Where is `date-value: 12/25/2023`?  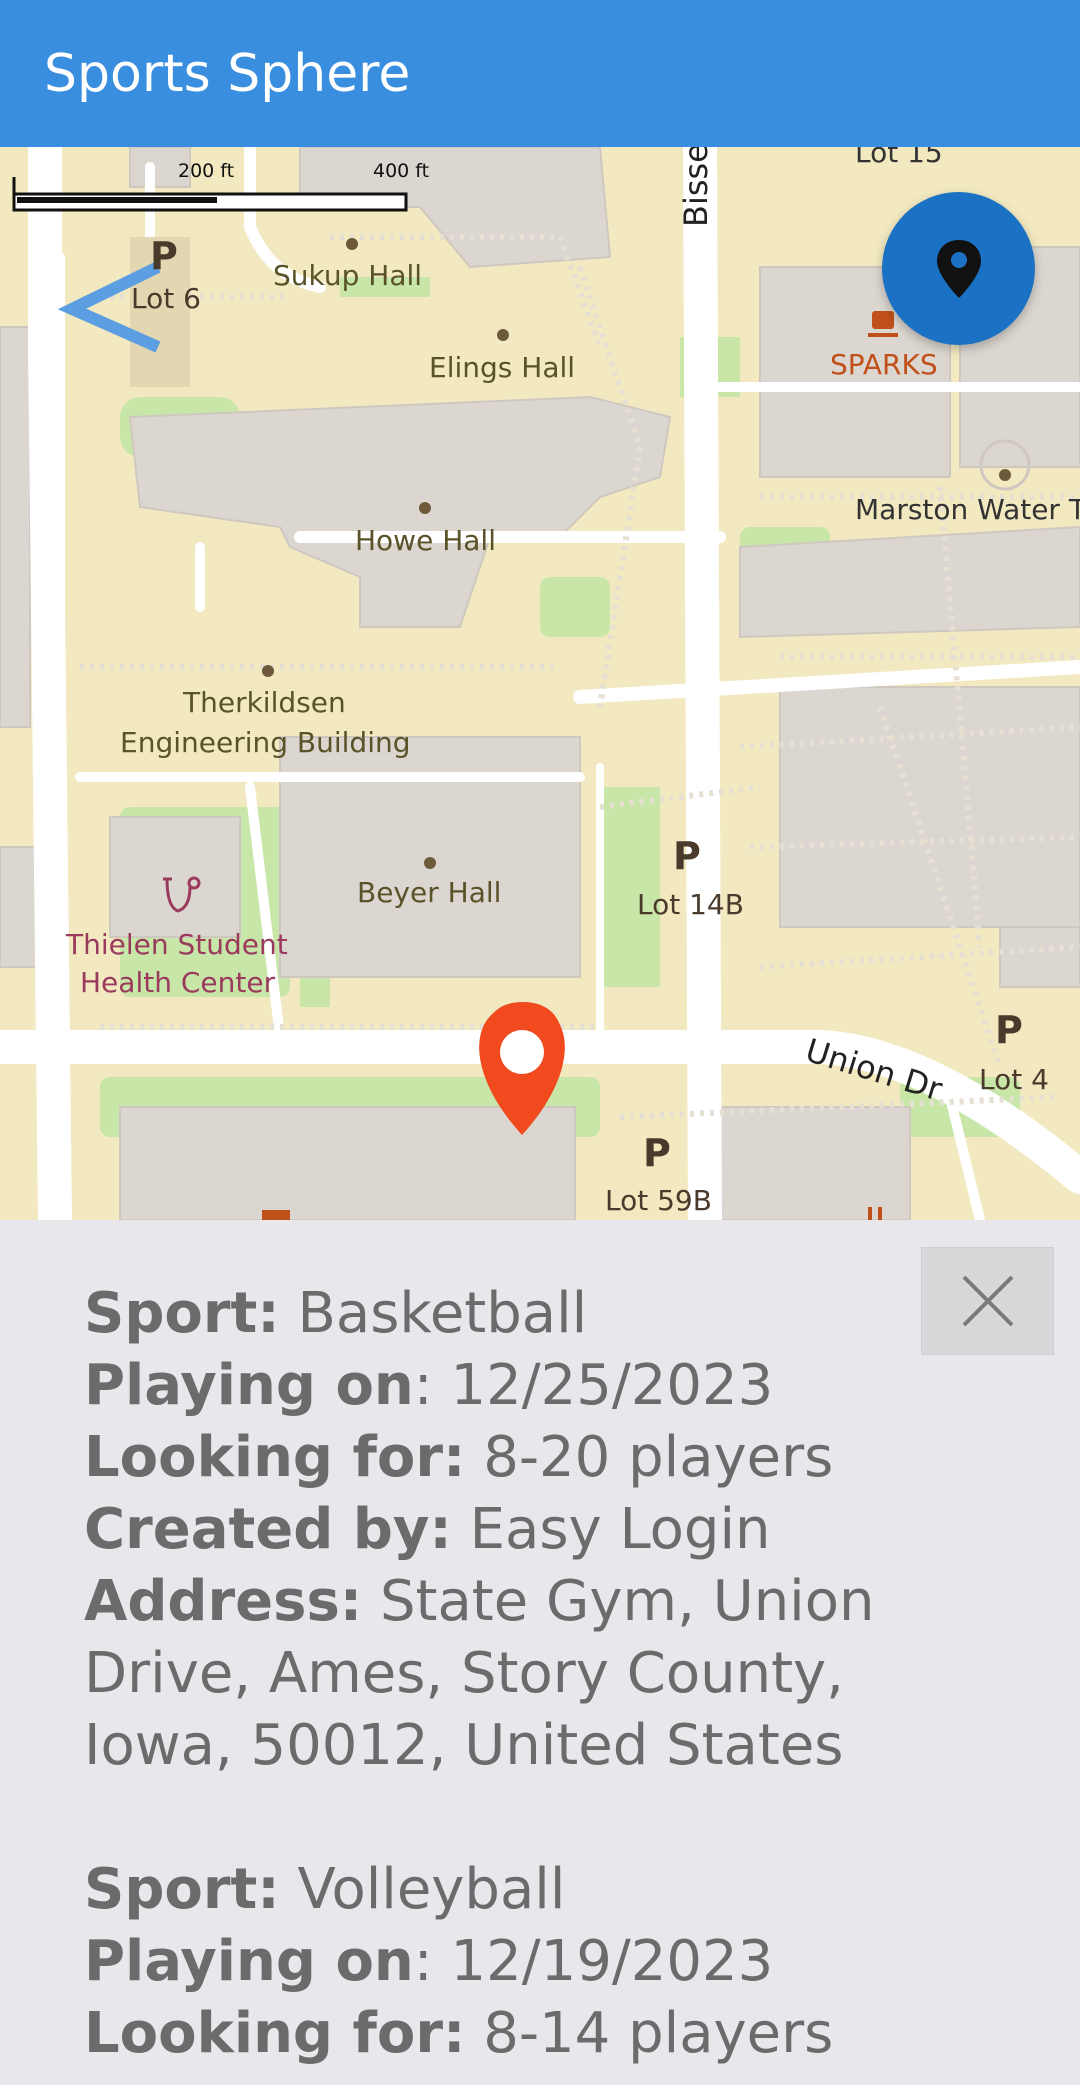 date-value: 12/25/2023 is located at coordinates (612, 1385).